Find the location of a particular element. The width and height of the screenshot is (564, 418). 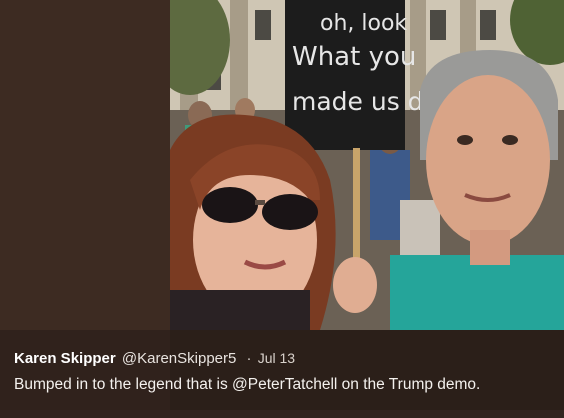

svg-text: made us do is located at coordinates (365, 101).